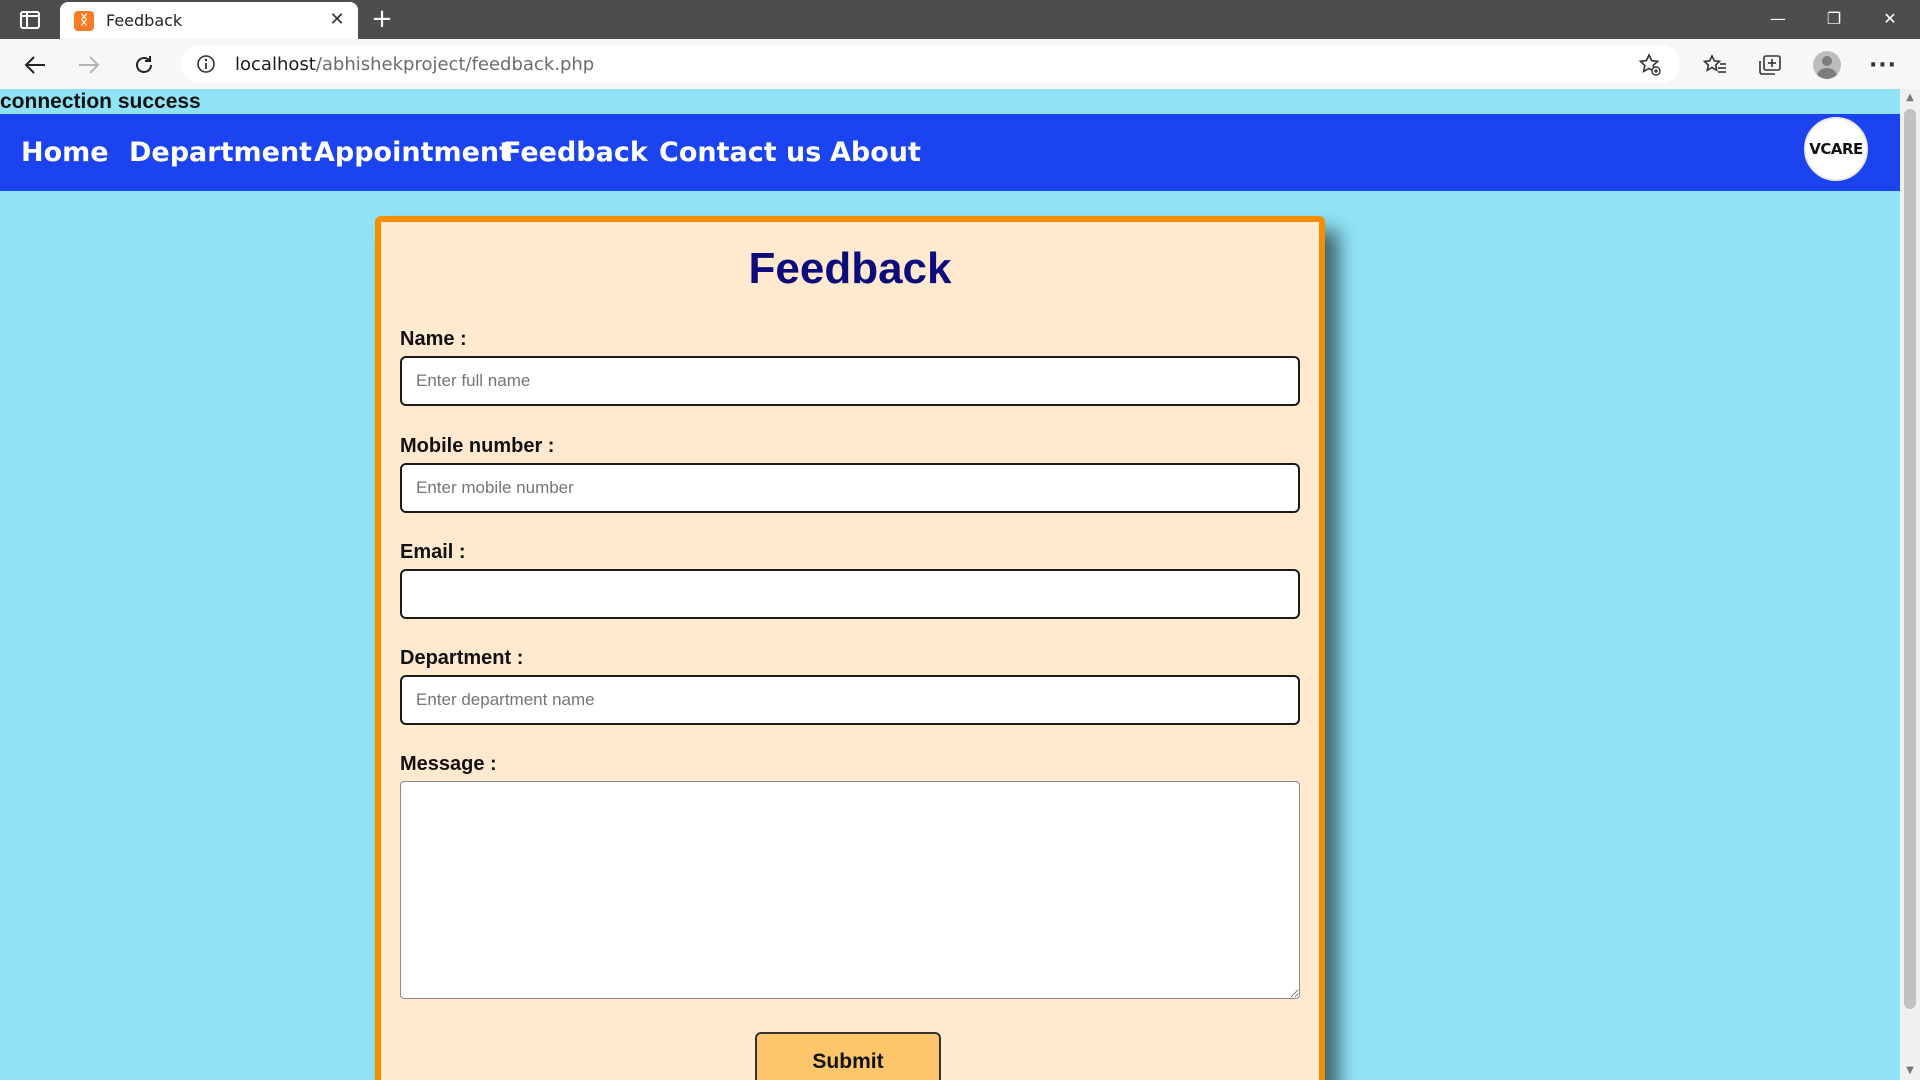 The image size is (1920, 1080). What do you see at coordinates (144, 65) in the screenshot?
I see `refresh-icon` at bounding box center [144, 65].